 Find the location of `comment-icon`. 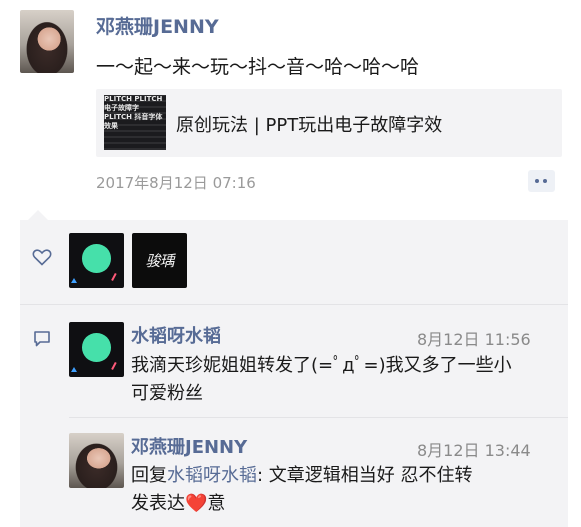

comment-icon is located at coordinates (42, 339).